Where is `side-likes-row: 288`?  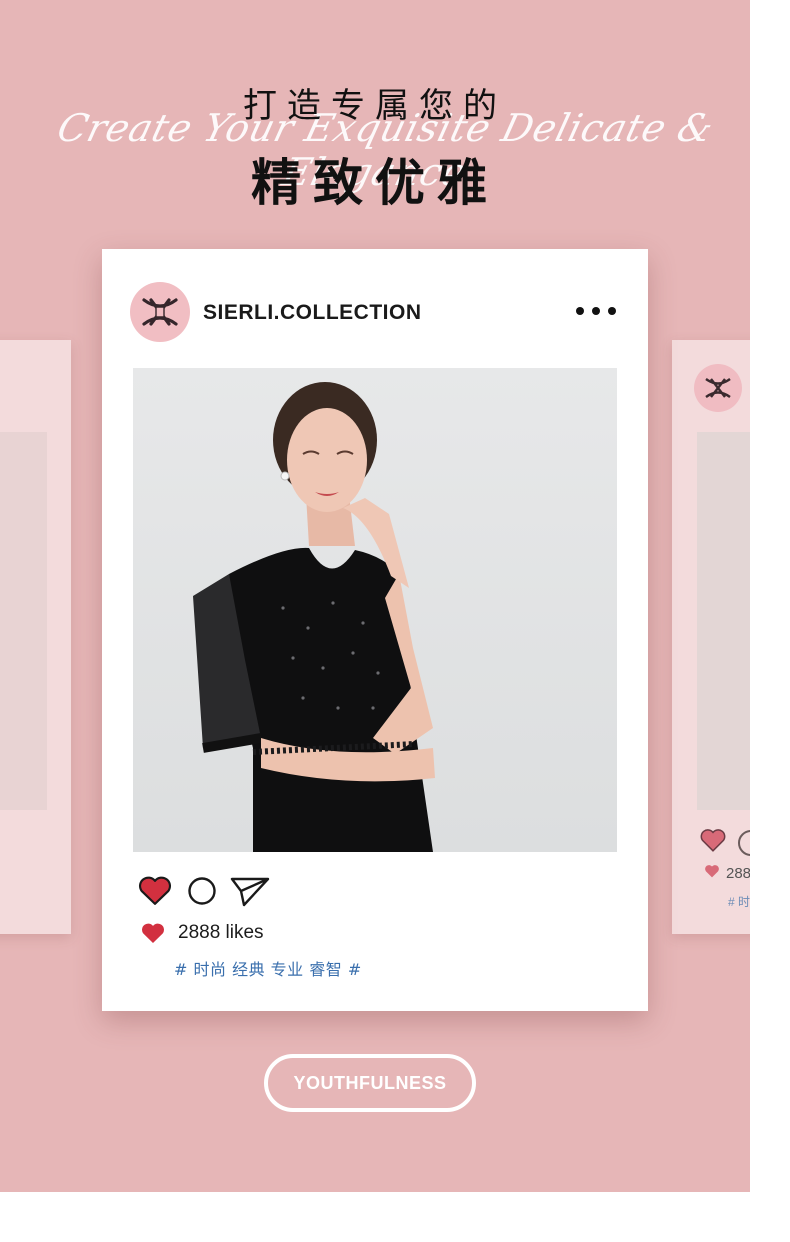
side-likes-row: 288 is located at coordinates (727, 873).